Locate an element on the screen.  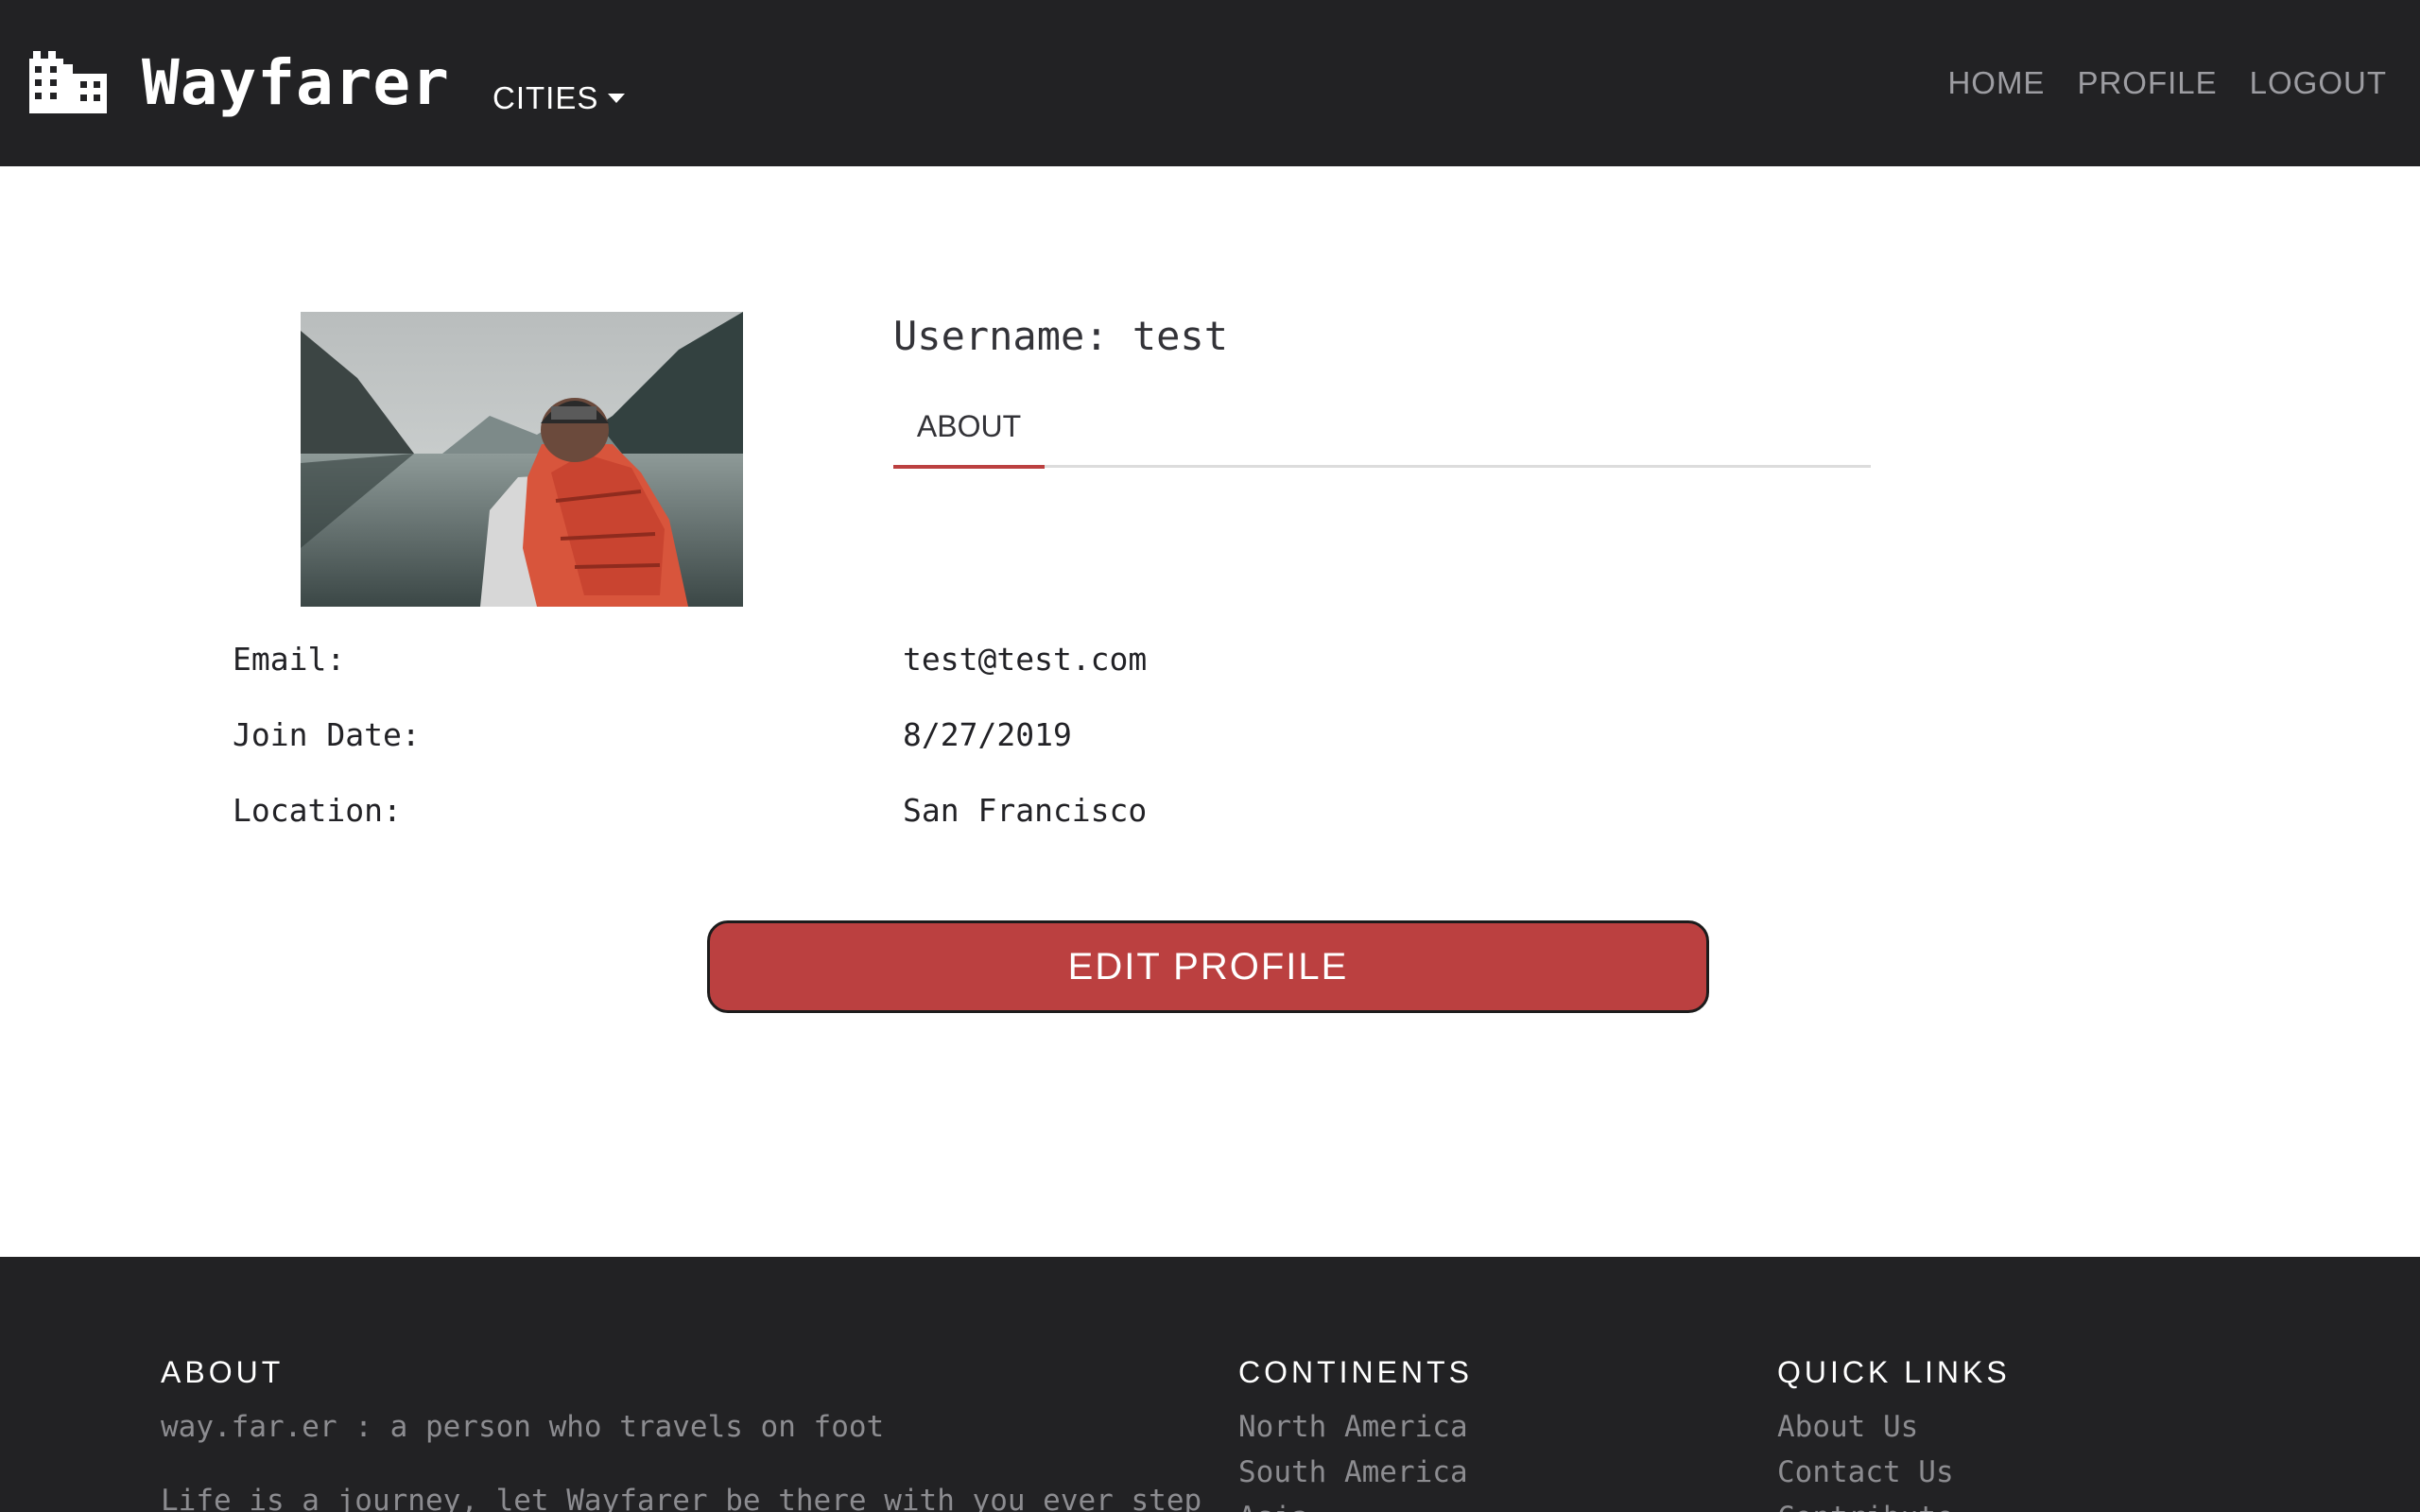
continent-link-north-america: North America is located at coordinates (1353, 1427).